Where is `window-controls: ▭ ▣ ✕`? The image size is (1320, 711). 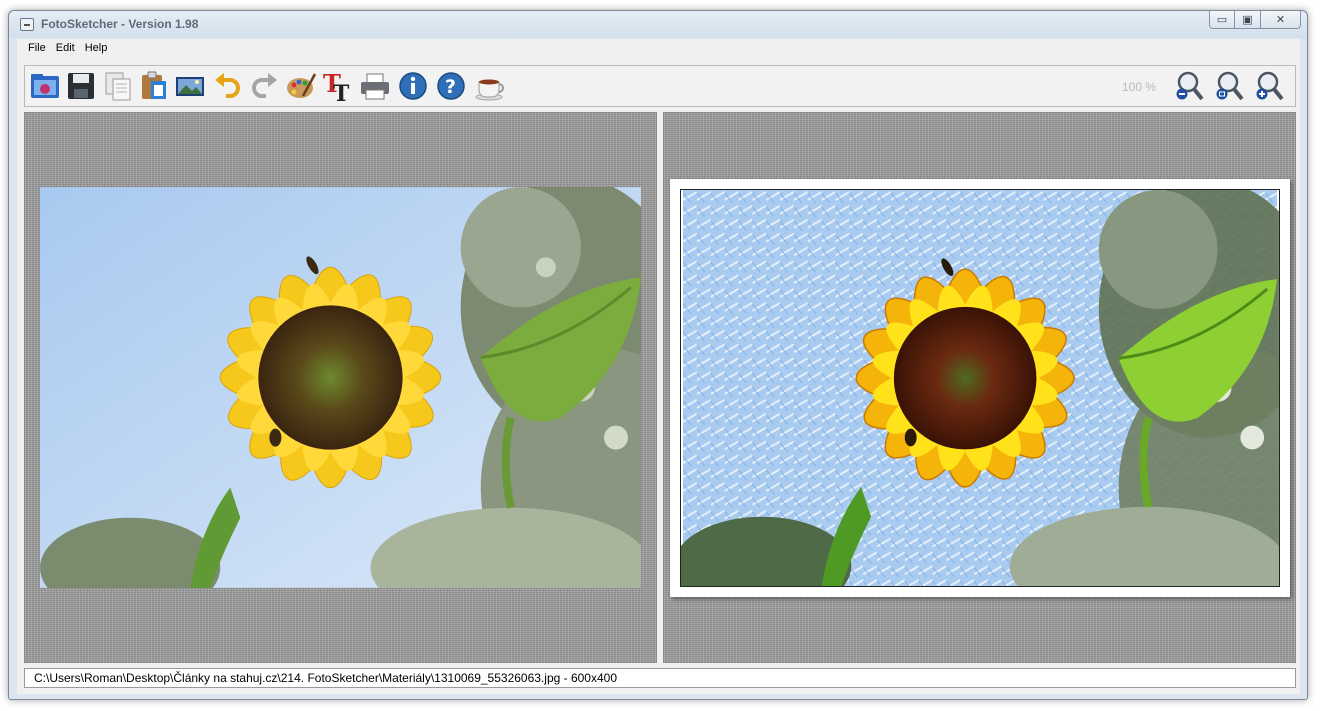
window-controls: ▭ ▣ ✕ is located at coordinates (1255, 21).